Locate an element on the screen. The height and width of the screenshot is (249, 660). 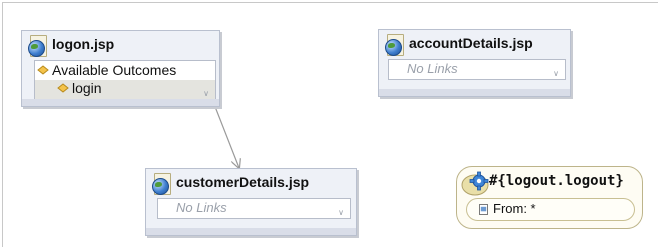
node-title: accountDetails.jsp is located at coordinates (471, 43).